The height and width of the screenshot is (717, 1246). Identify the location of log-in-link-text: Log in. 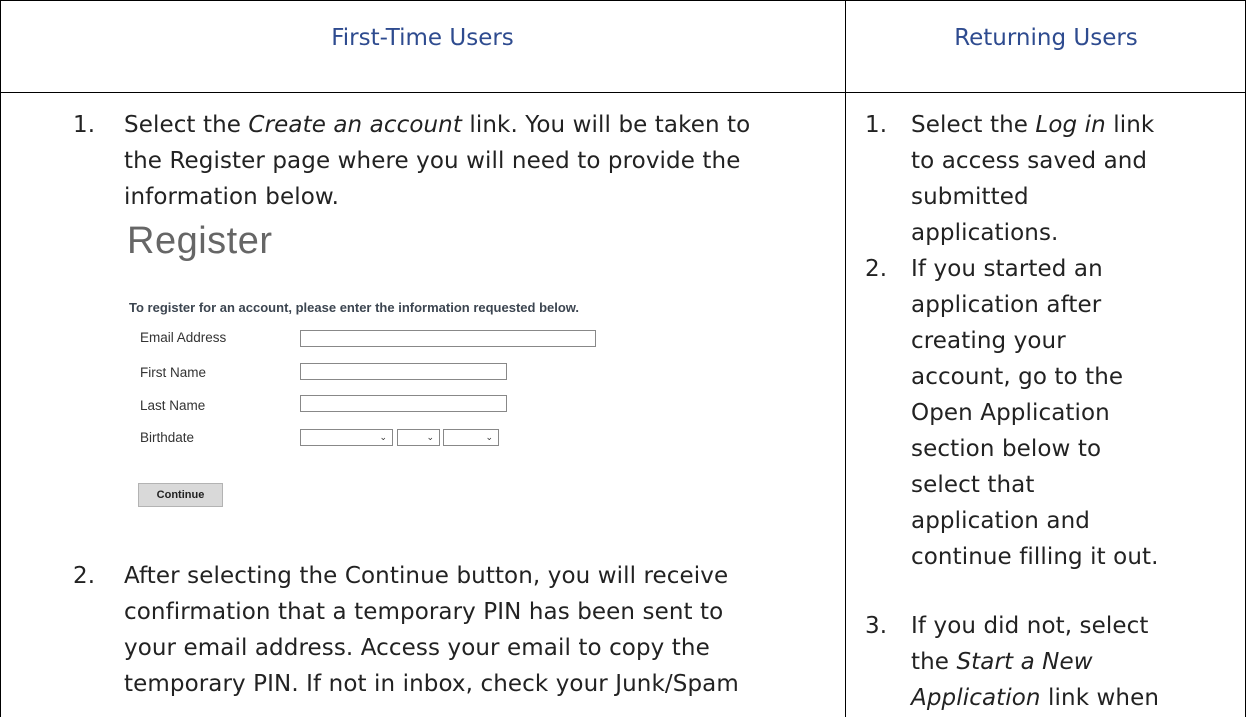
(1070, 125).